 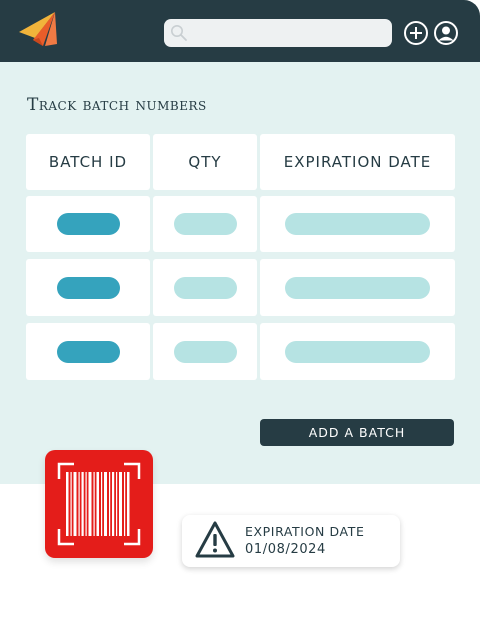 I want to click on table-row-1-expiration-cell, so click(x=357, y=224).